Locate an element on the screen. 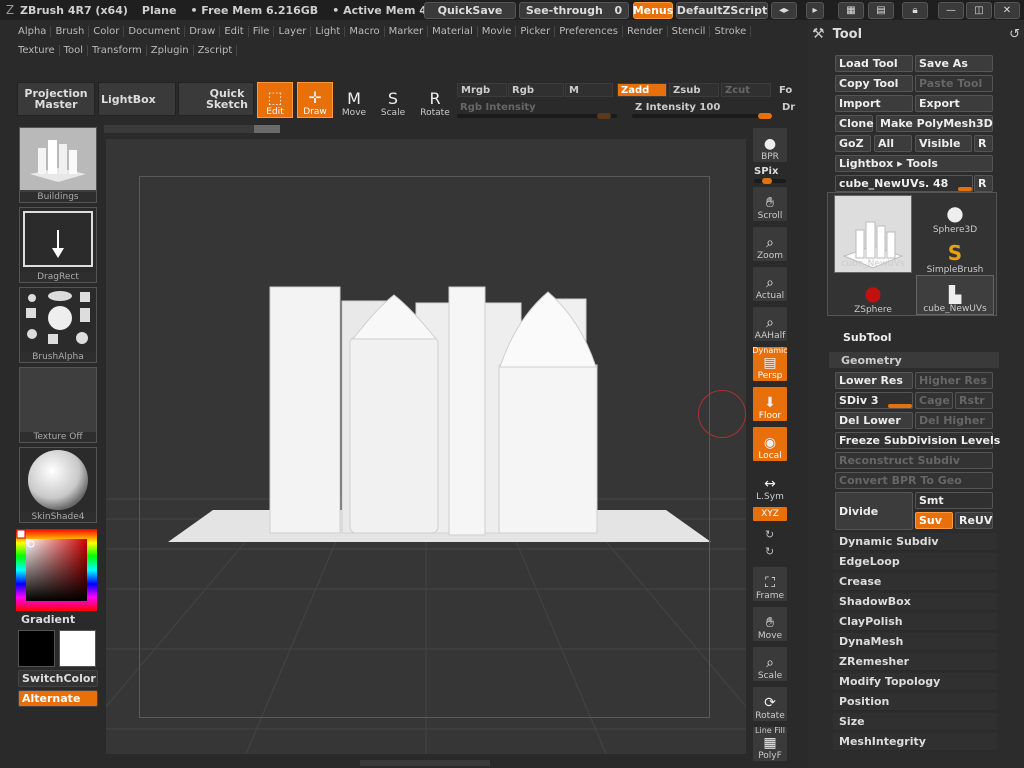 The image size is (1024, 768). rotate-y-icon: ↻ is located at coordinates (769, 534).